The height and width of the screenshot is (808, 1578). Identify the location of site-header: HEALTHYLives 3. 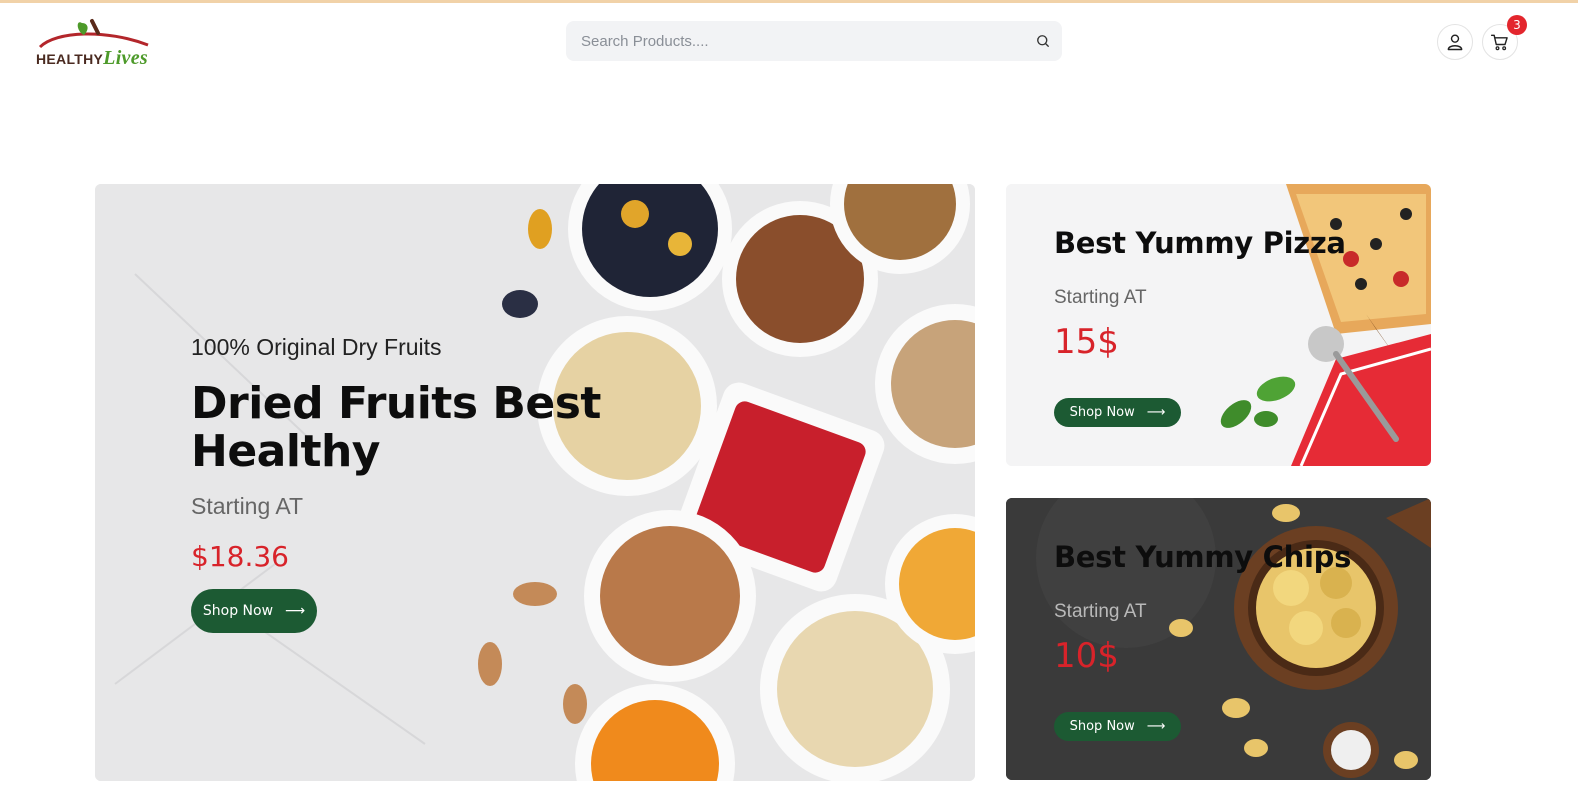
(789, 43).